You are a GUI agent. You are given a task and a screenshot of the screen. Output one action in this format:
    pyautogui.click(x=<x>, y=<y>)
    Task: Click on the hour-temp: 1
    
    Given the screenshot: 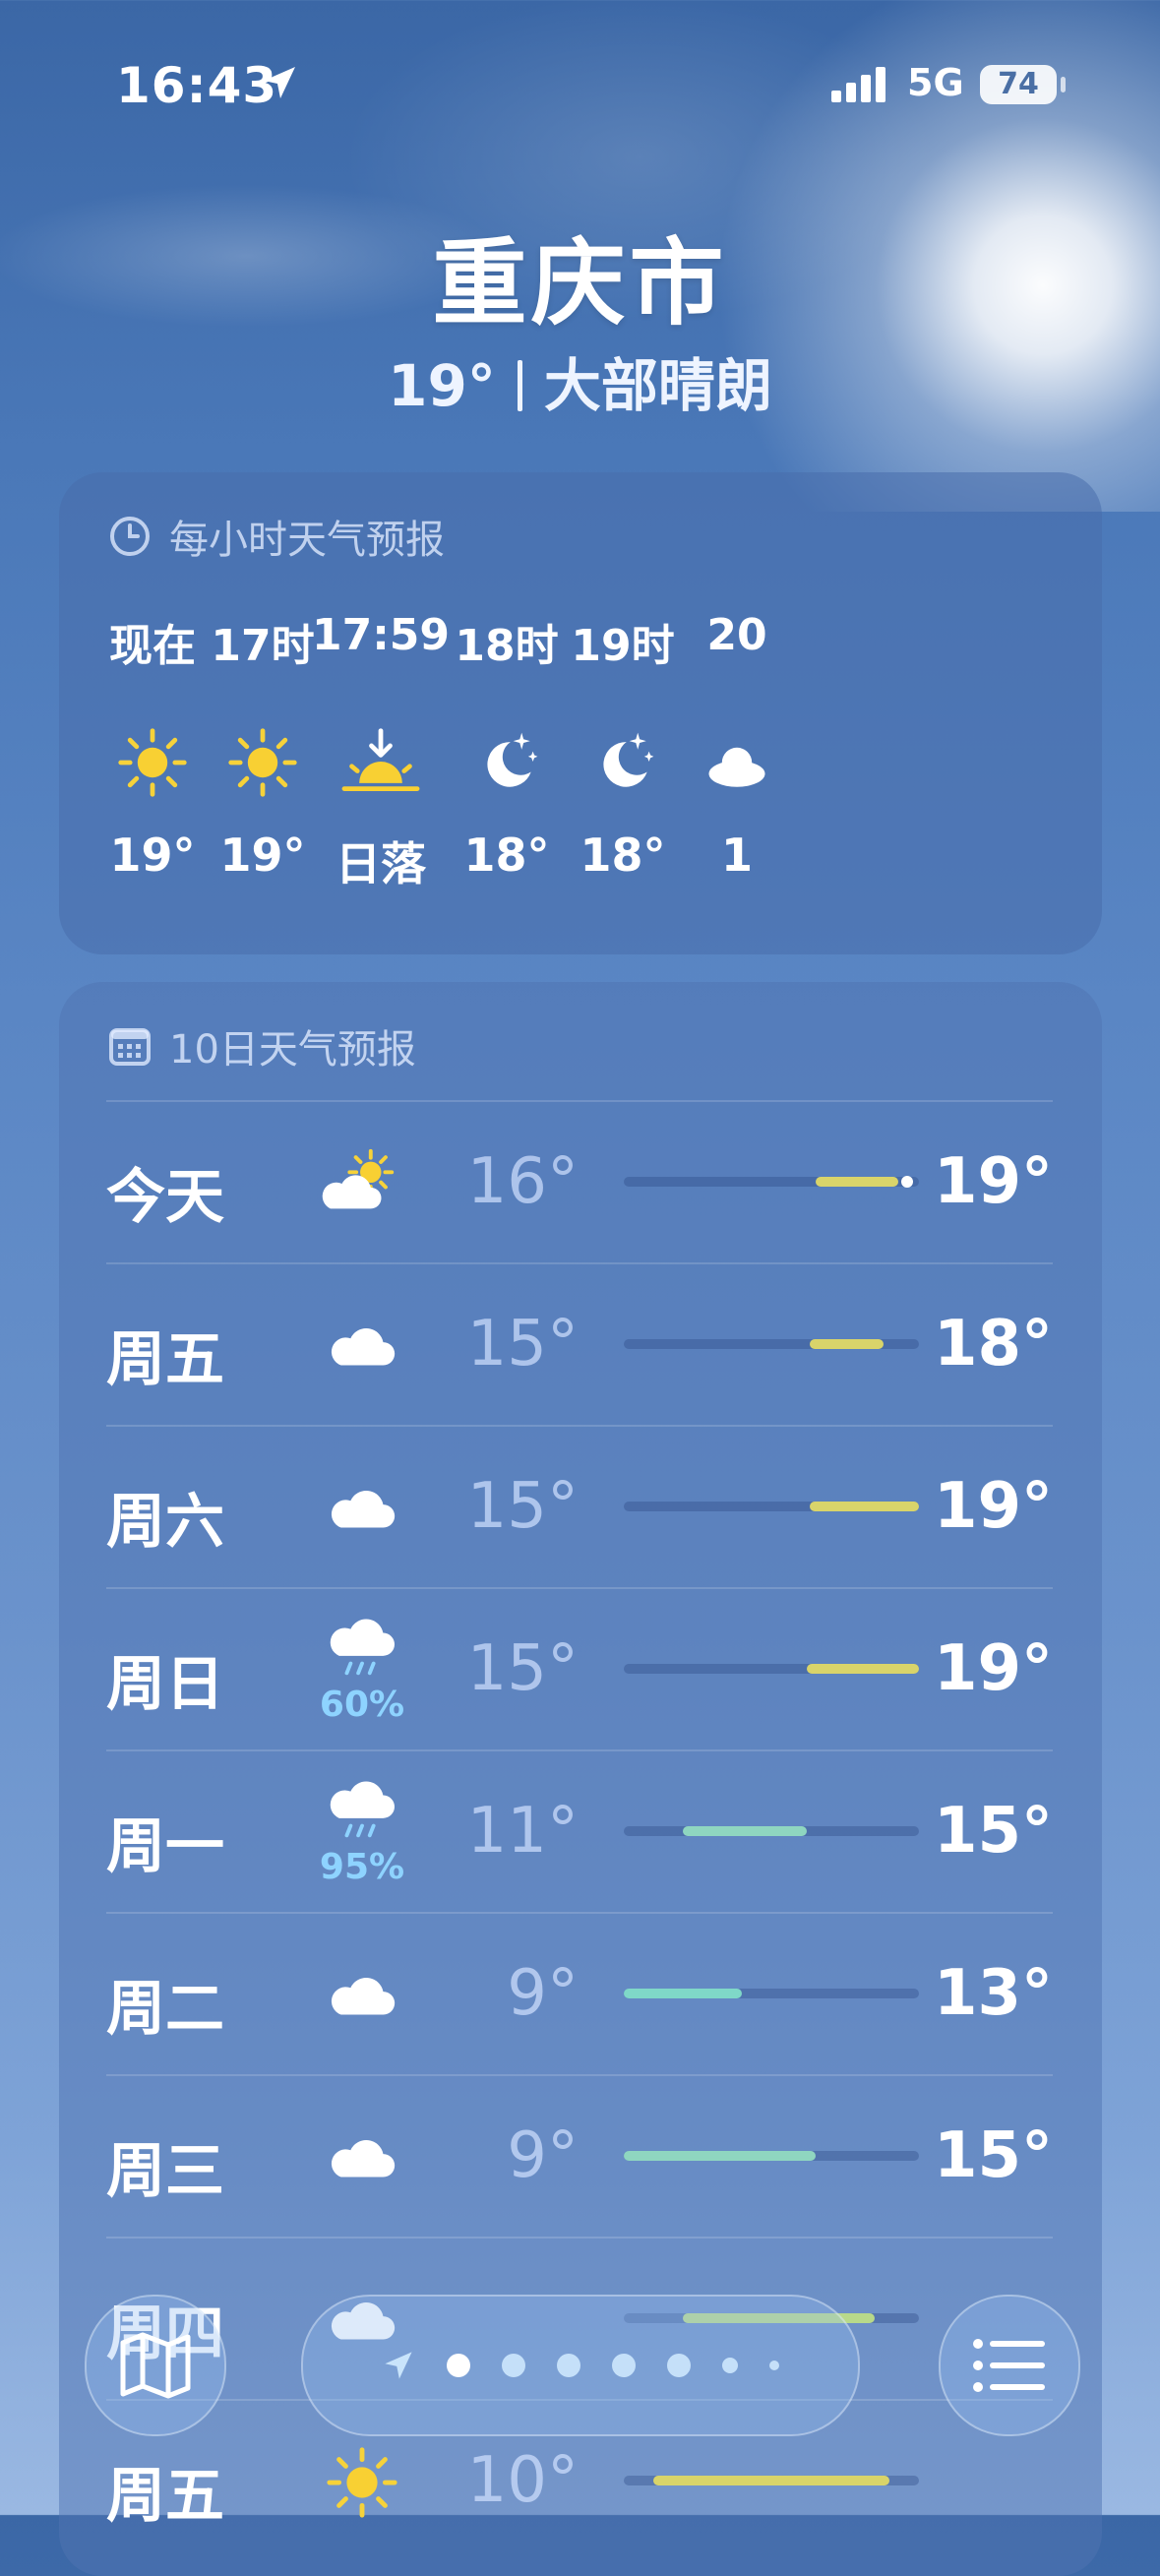 What is the action you would take?
    pyautogui.click(x=736, y=855)
    